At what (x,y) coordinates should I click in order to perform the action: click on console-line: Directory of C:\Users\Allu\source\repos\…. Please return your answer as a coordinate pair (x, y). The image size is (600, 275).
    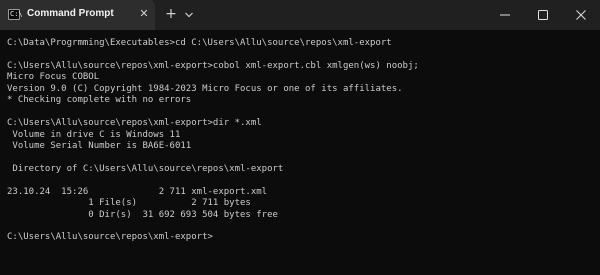
    Looking at the image, I should click on (145, 168).